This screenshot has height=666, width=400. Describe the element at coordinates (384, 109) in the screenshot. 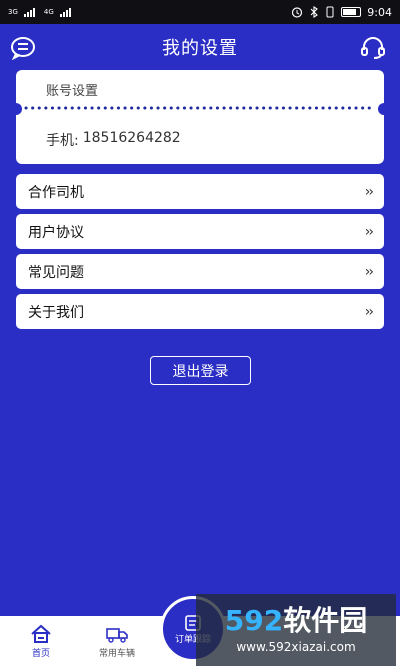

I see `card-notch-right` at that location.